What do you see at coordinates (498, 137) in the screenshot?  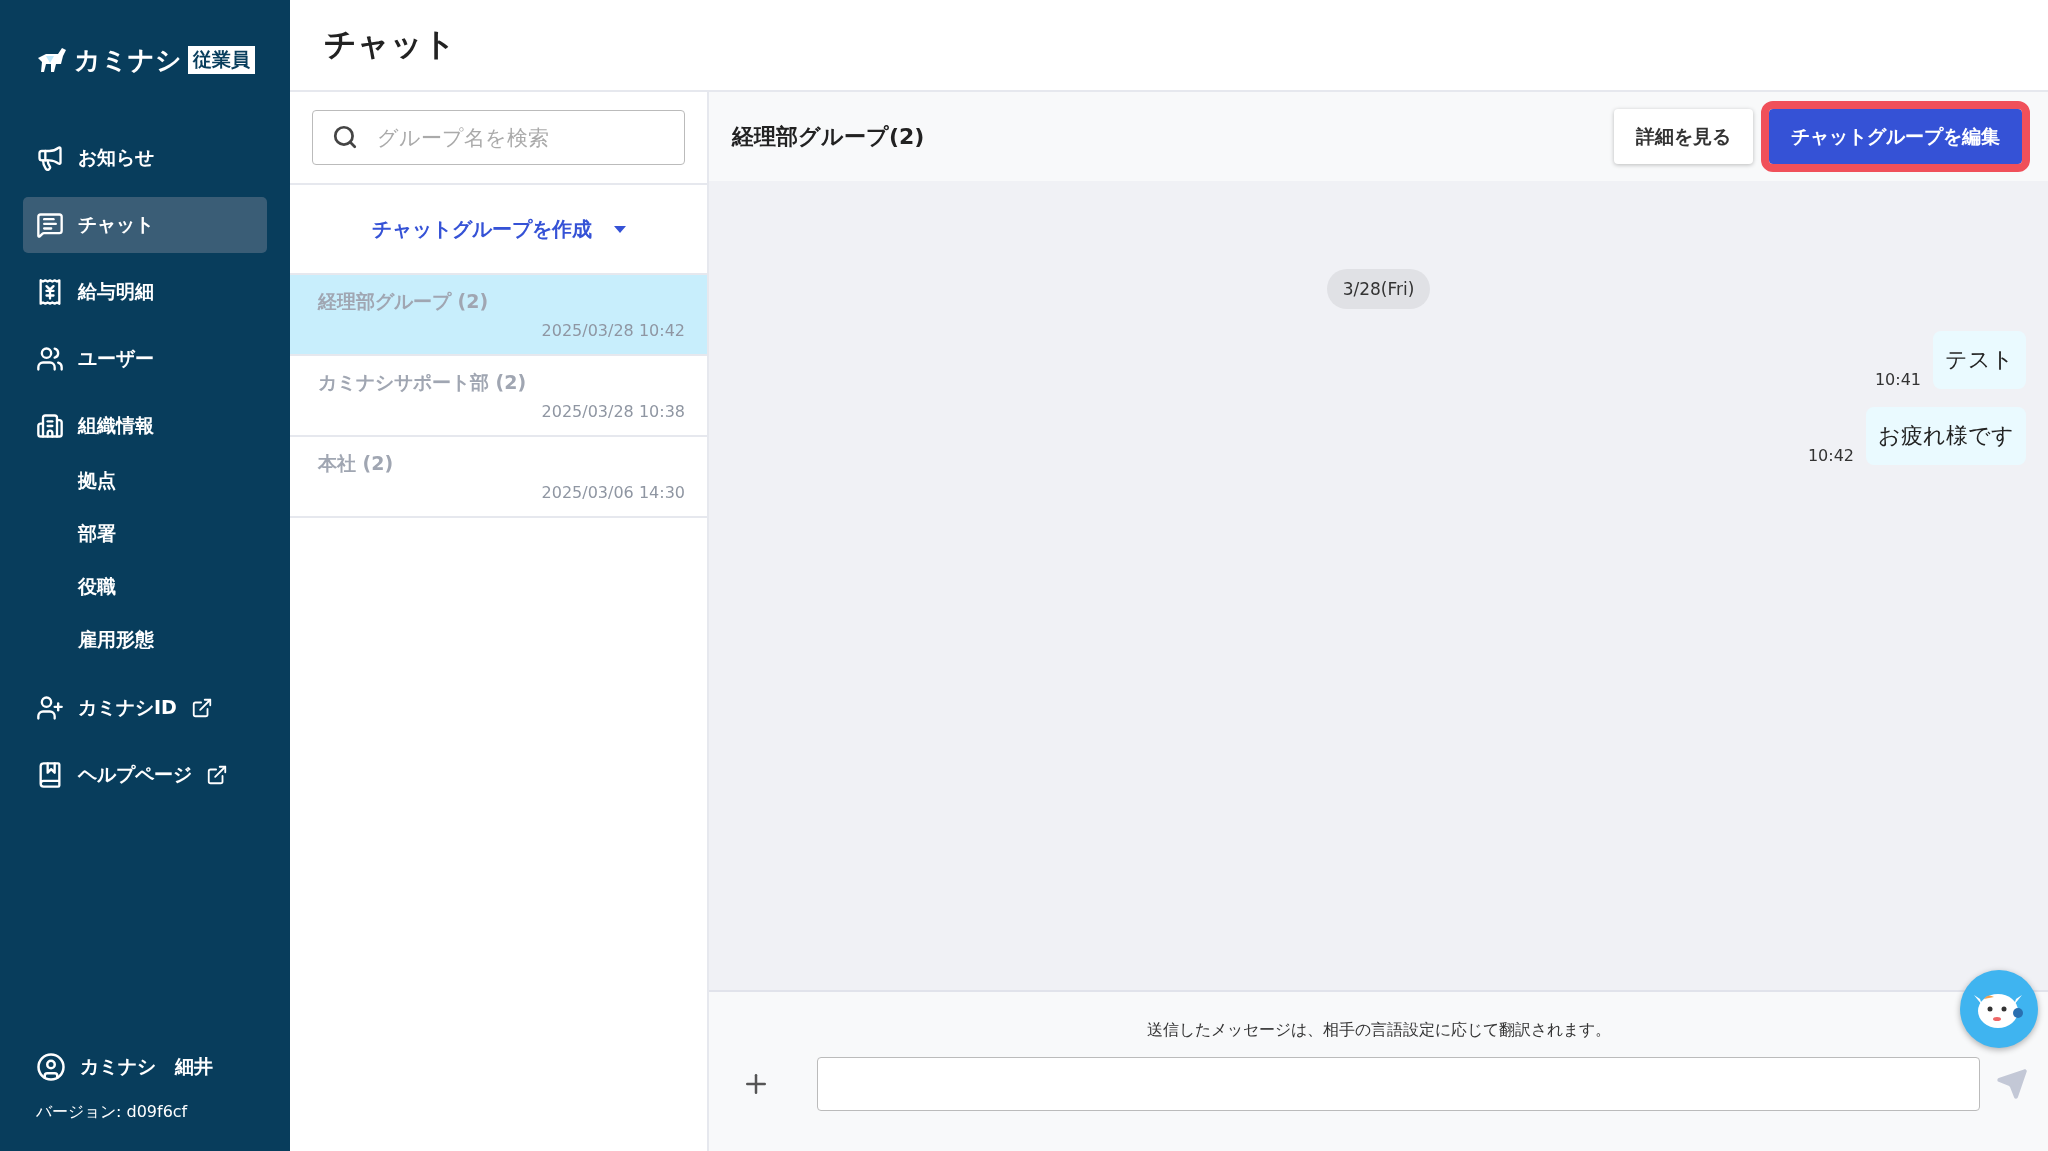 I see `search-field: グループ名を検索` at bounding box center [498, 137].